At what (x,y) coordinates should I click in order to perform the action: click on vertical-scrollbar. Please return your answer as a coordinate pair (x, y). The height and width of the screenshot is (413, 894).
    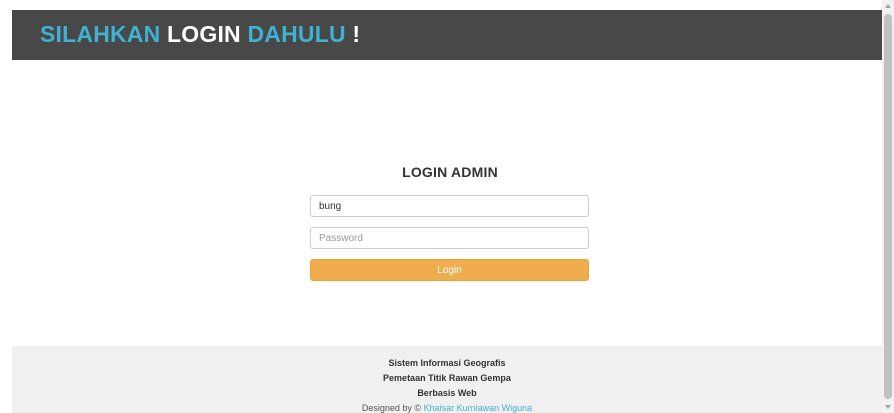
    Looking at the image, I should click on (888, 206).